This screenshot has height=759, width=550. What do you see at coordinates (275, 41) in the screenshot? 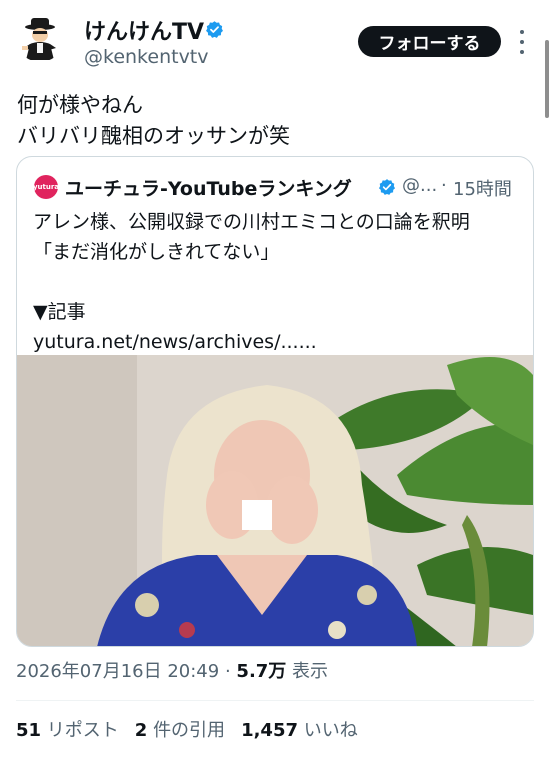
I see `tweet-header: けんけんTV @kenkentvtv フォローする` at bounding box center [275, 41].